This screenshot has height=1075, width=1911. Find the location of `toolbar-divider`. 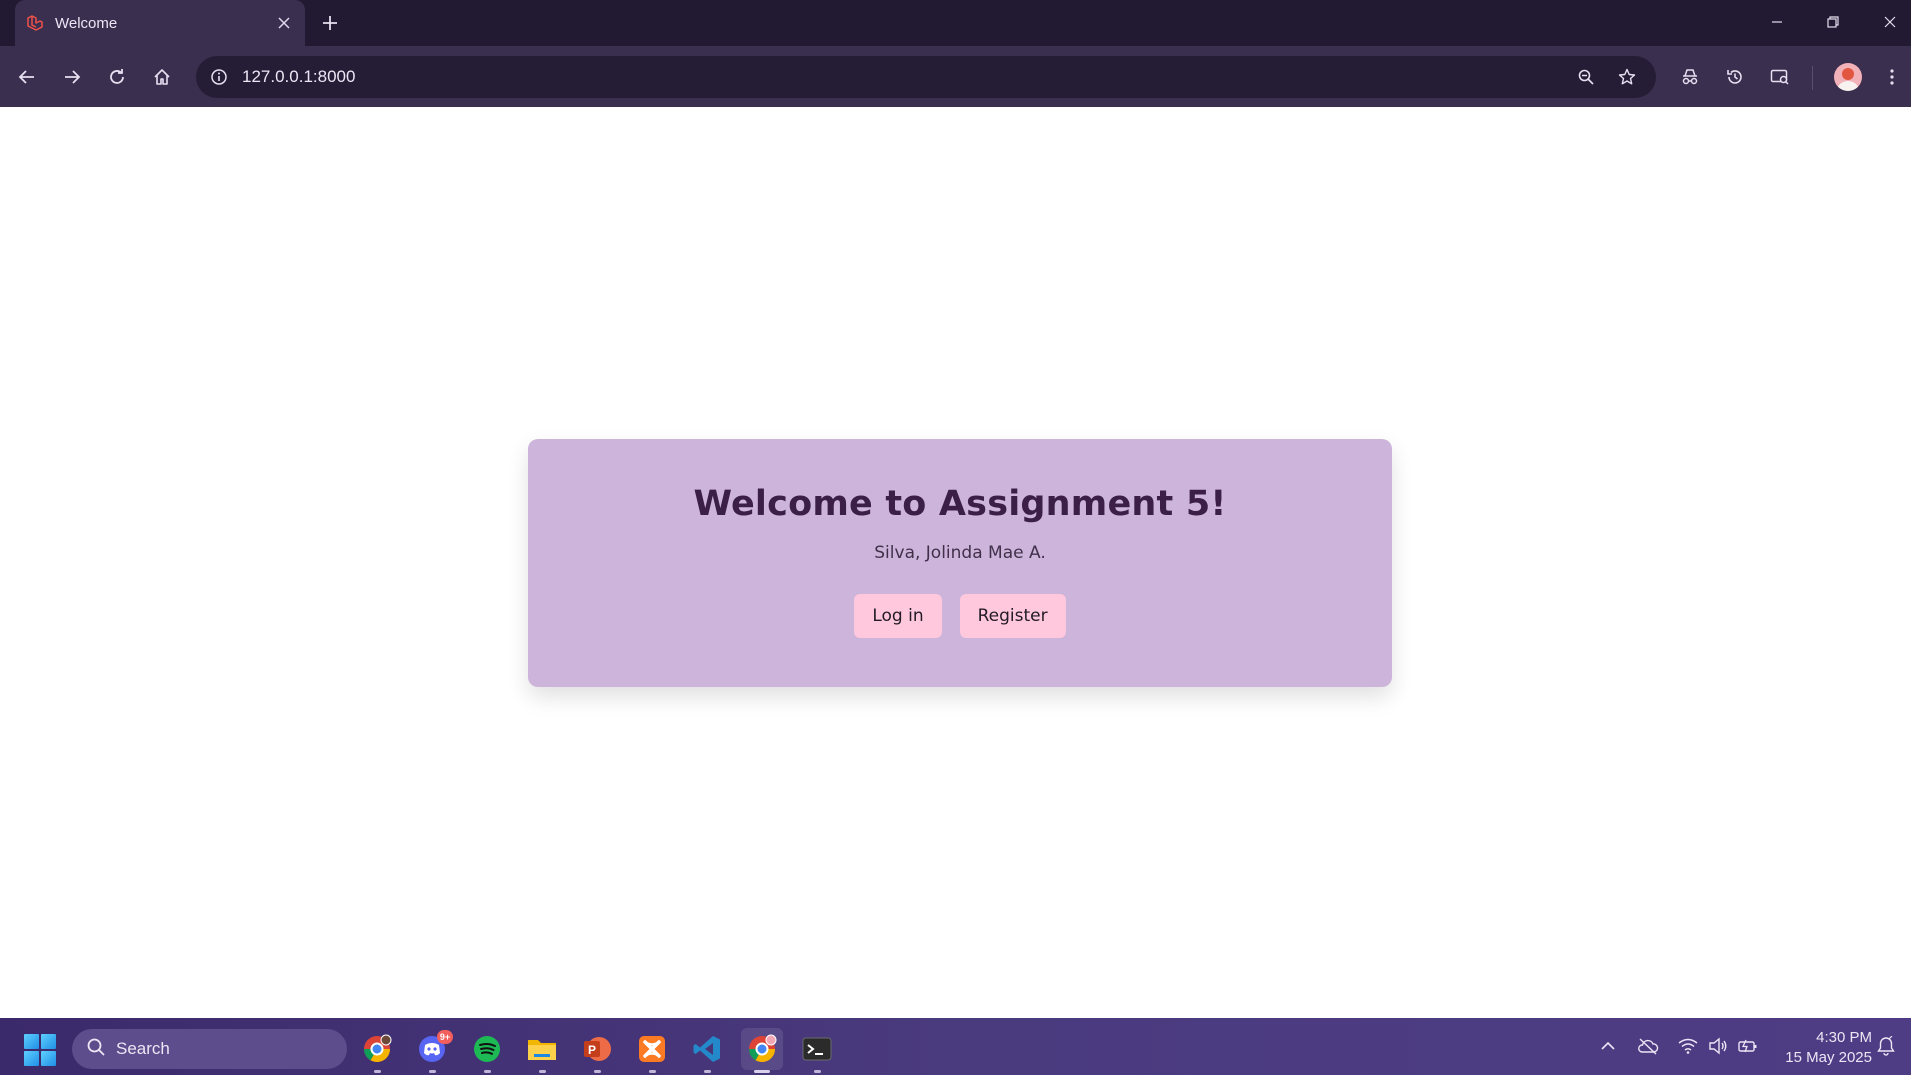

toolbar-divider is located at coordinates (1812, 78).